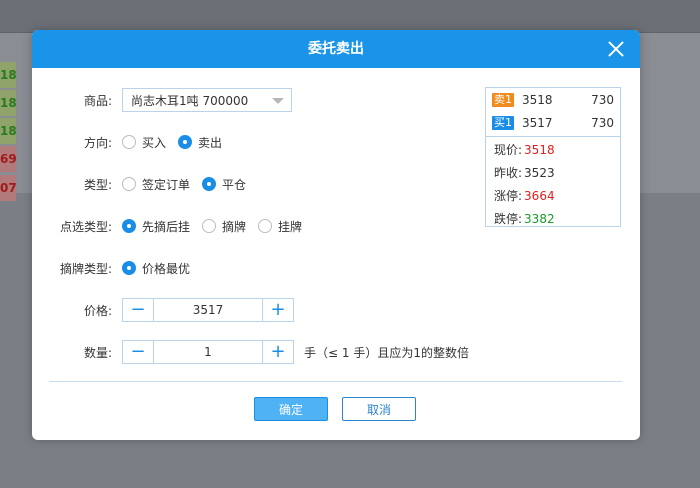 This screenshot has height=488, width=700. I want to click on close-icon, so click(616, 49).